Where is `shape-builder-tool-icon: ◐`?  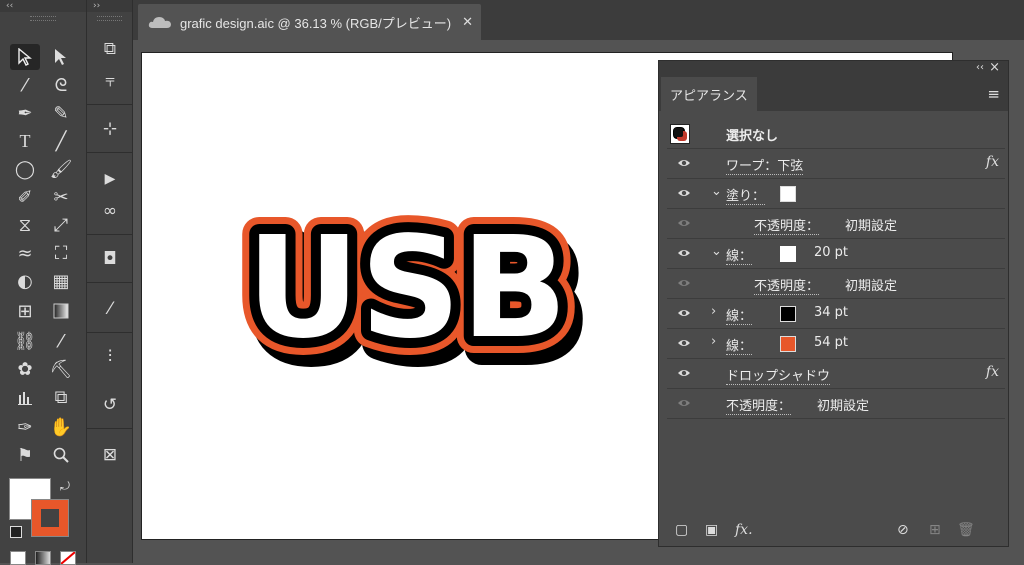
shape-builder-tool-icon: ◐ is located at coordinates (25, 281).